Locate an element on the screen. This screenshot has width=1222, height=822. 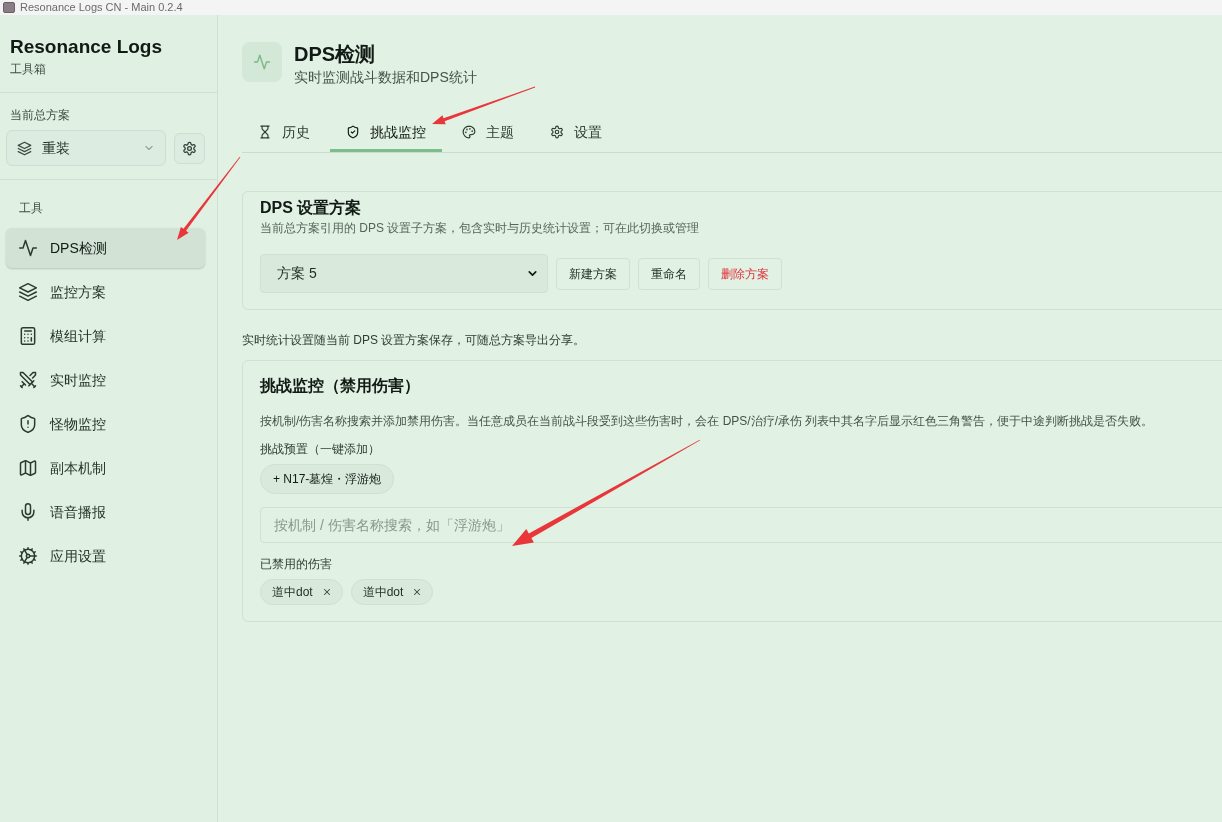
shield-alert-icon is located at coordinates (28, 424).